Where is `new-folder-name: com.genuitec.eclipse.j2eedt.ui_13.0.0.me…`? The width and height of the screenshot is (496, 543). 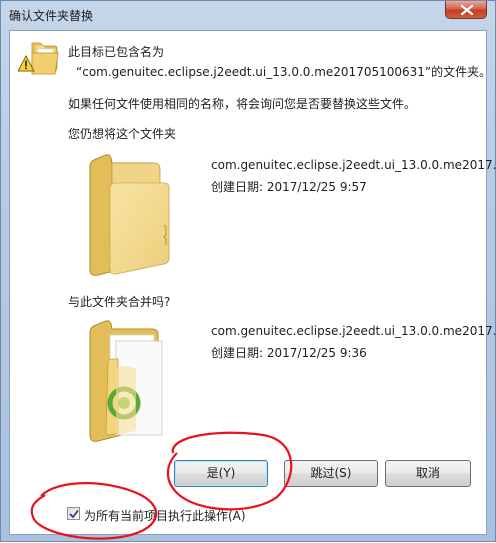 new-folder-name: com.genuitec.eclipse.j2eedt.ui_13.0.0.me… is located at coordinates (353, 331).